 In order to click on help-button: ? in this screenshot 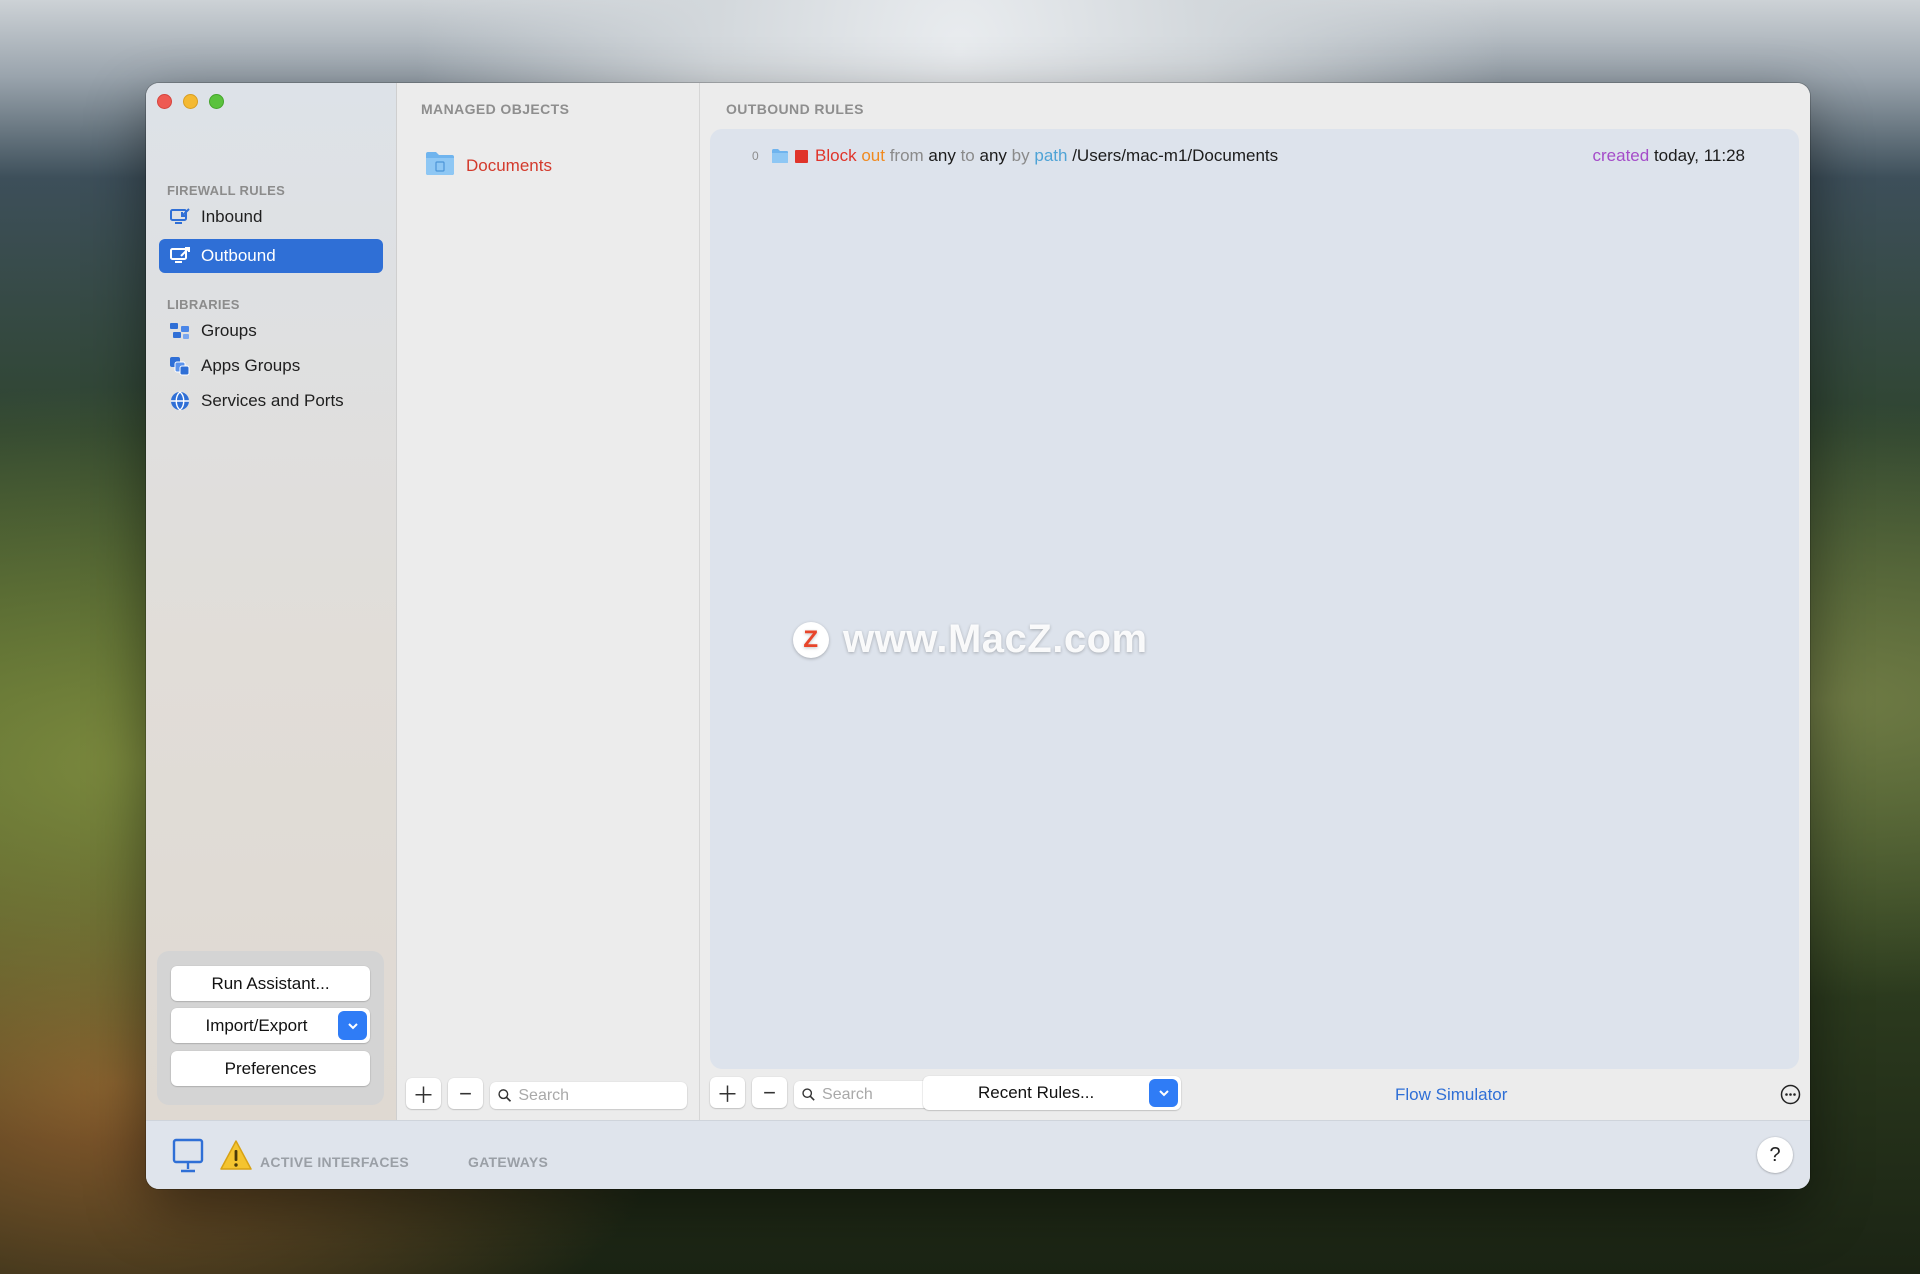, I will do `click(1775, 1155)`.